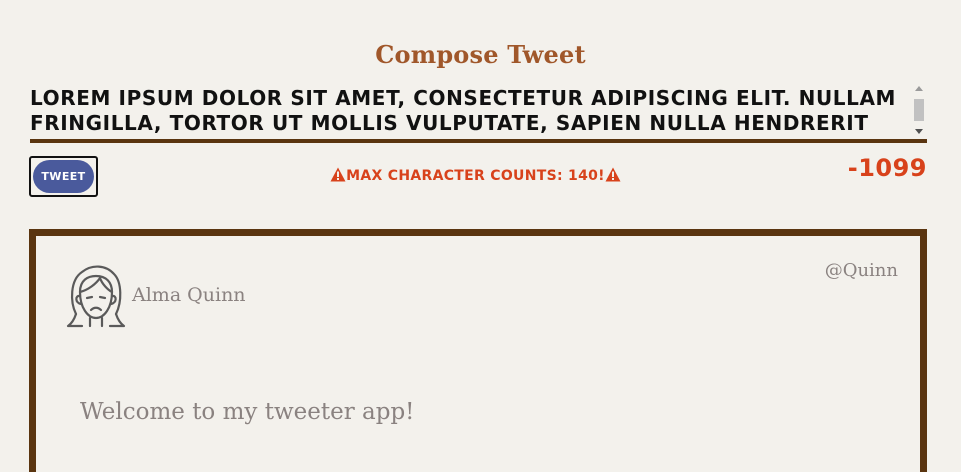 The width and height of the screenshot is (961, 472). What do you see at coordinates (247, 412) in the screenshot?
I see `tweet-text: Welcome to my tweeter app!` at bounding box center [247, 412].